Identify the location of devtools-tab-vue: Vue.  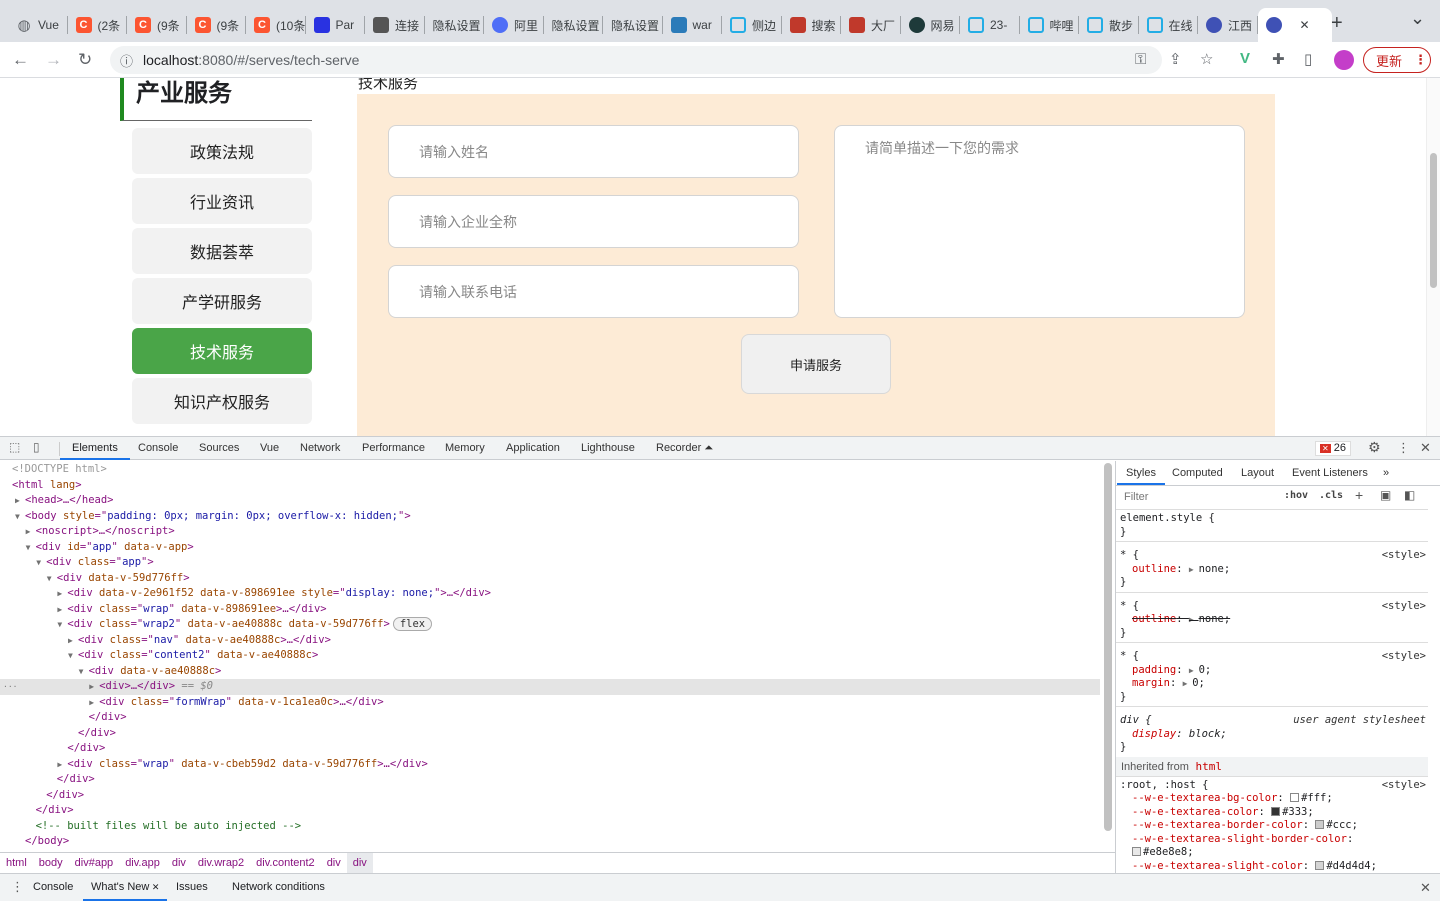
(269, 448).